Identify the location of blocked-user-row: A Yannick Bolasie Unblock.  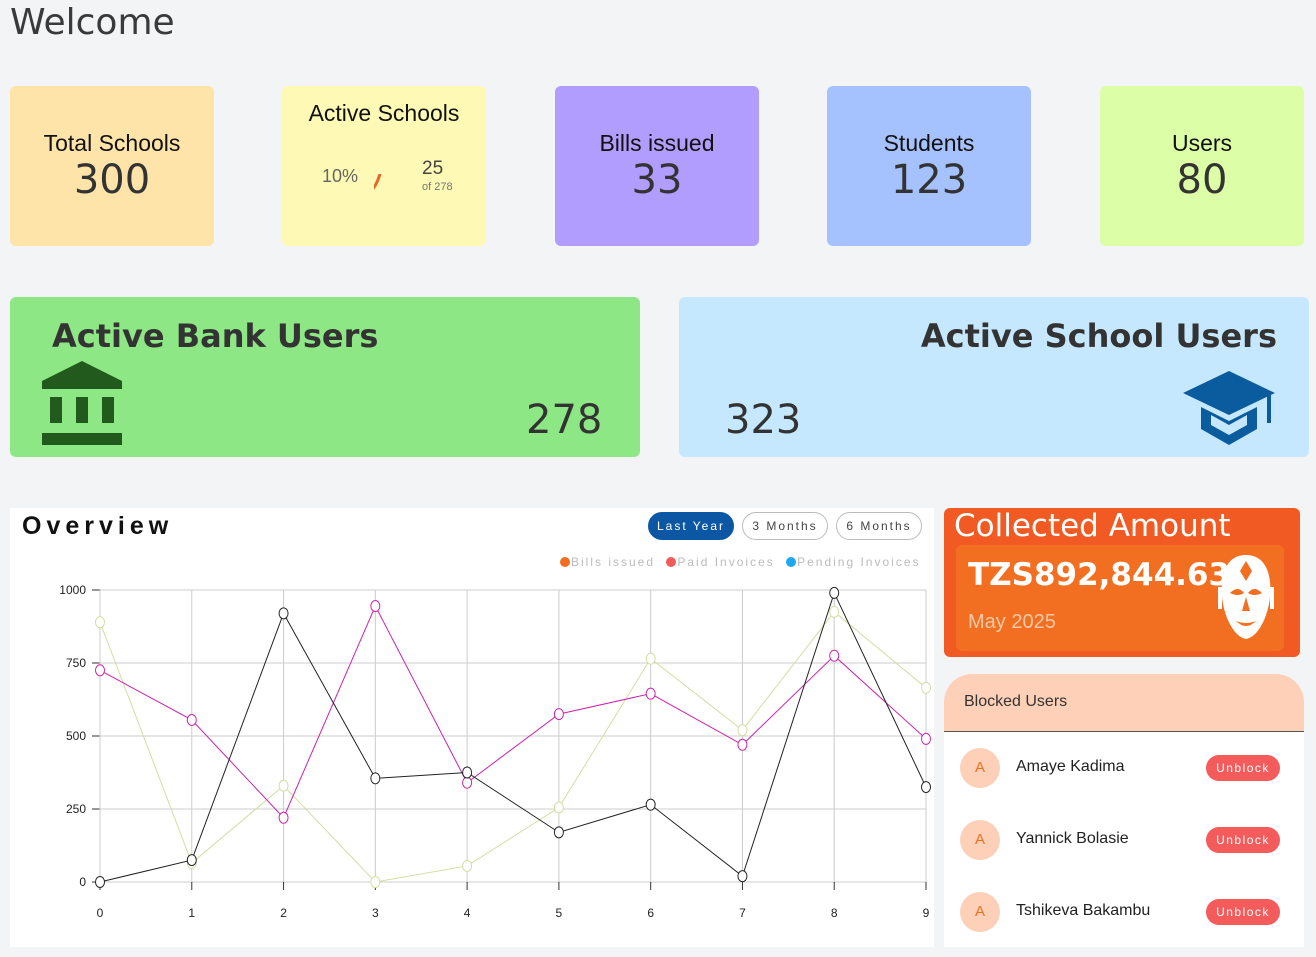
(1124, 850).